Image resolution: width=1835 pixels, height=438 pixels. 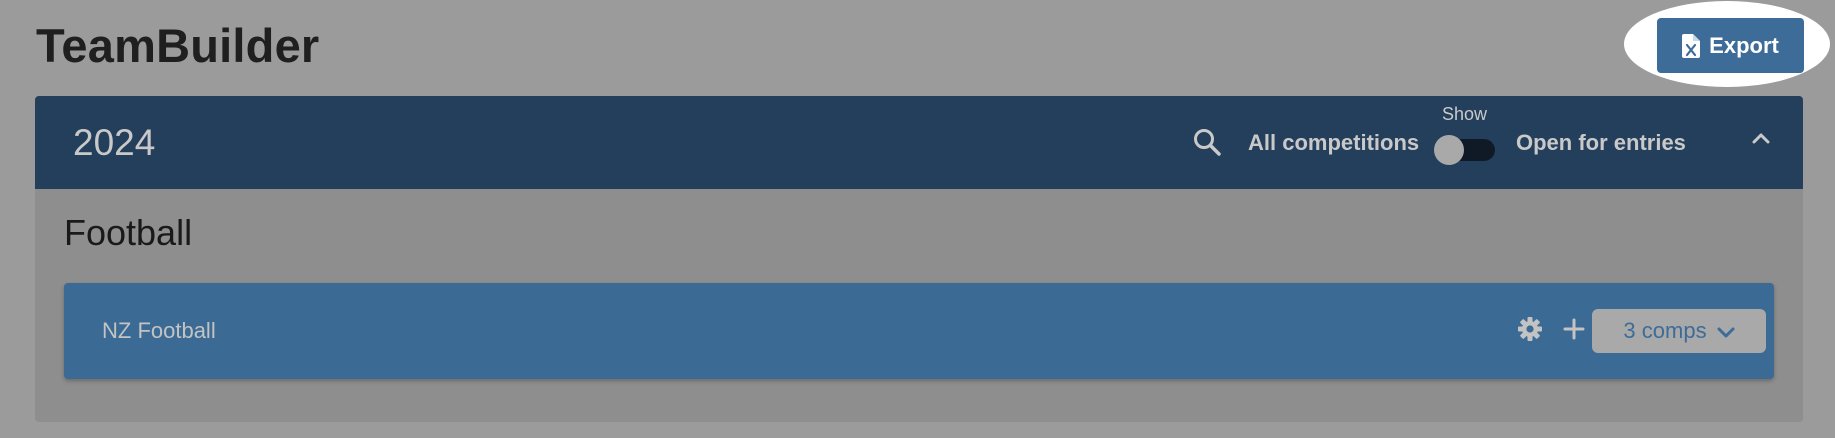 I want to click on chevron-up-icon, so click(x=1761, y=140).